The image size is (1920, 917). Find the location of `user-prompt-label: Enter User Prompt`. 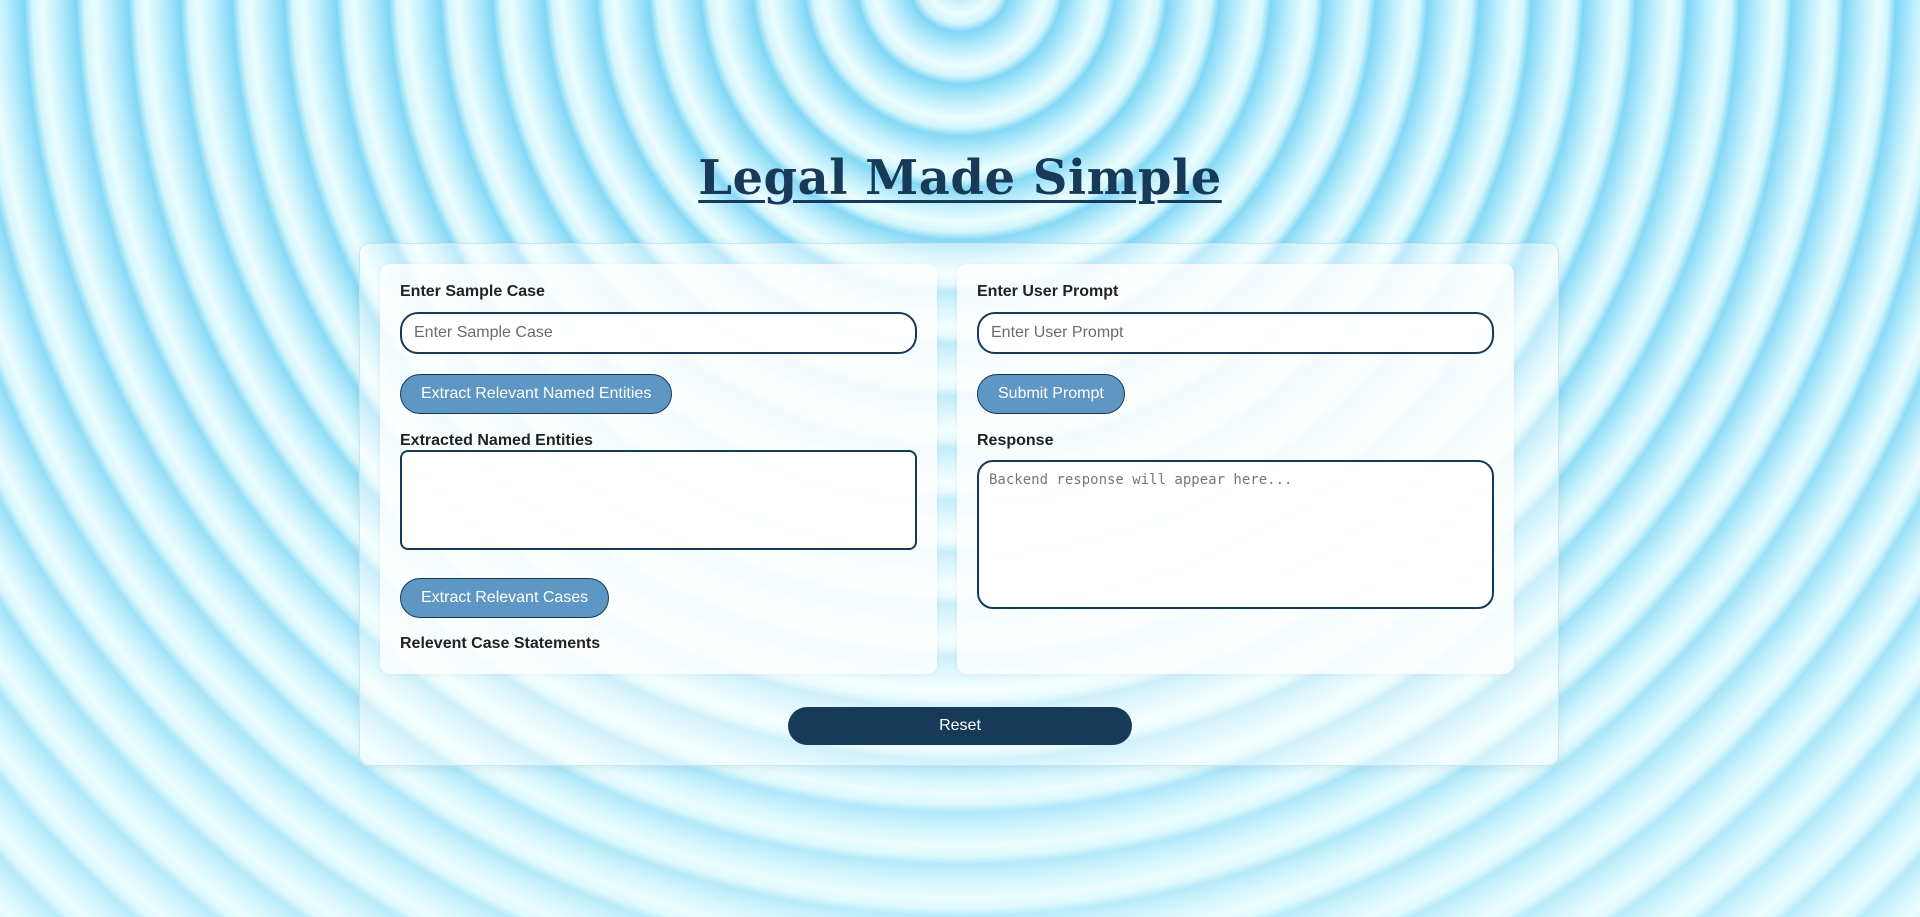

user-prompt-label: Enter User Prompt is located at coordinates (1048, 291).